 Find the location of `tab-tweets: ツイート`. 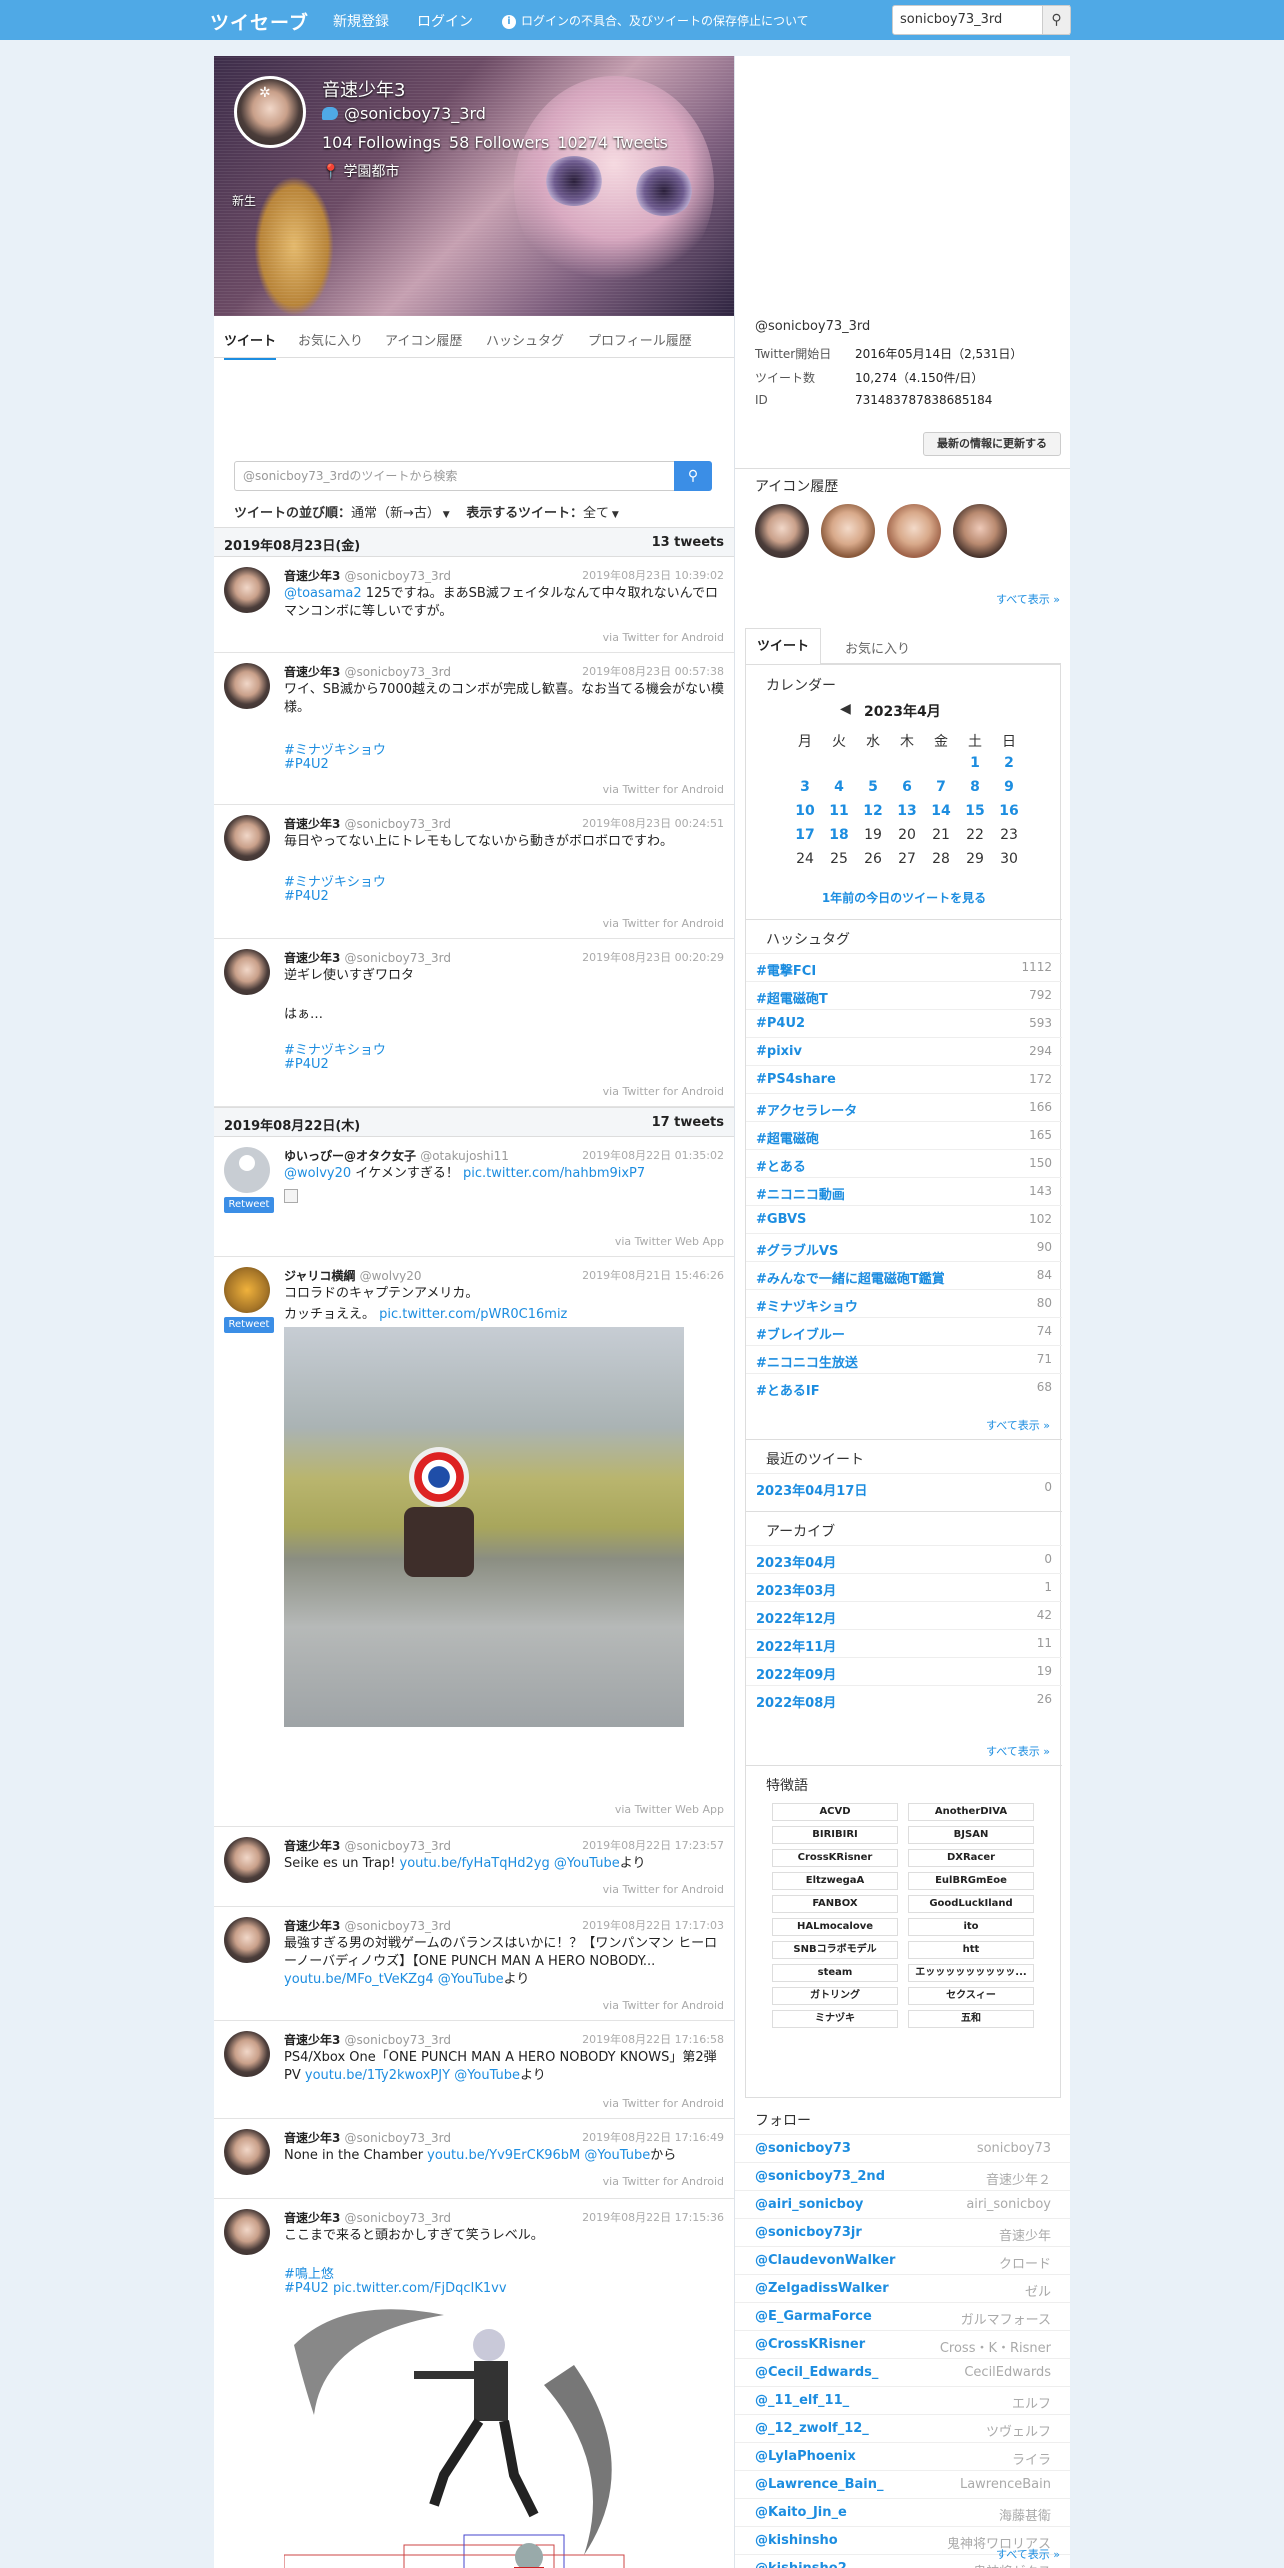

tab-tweets: ツイート is located at coordinates (250, 345).